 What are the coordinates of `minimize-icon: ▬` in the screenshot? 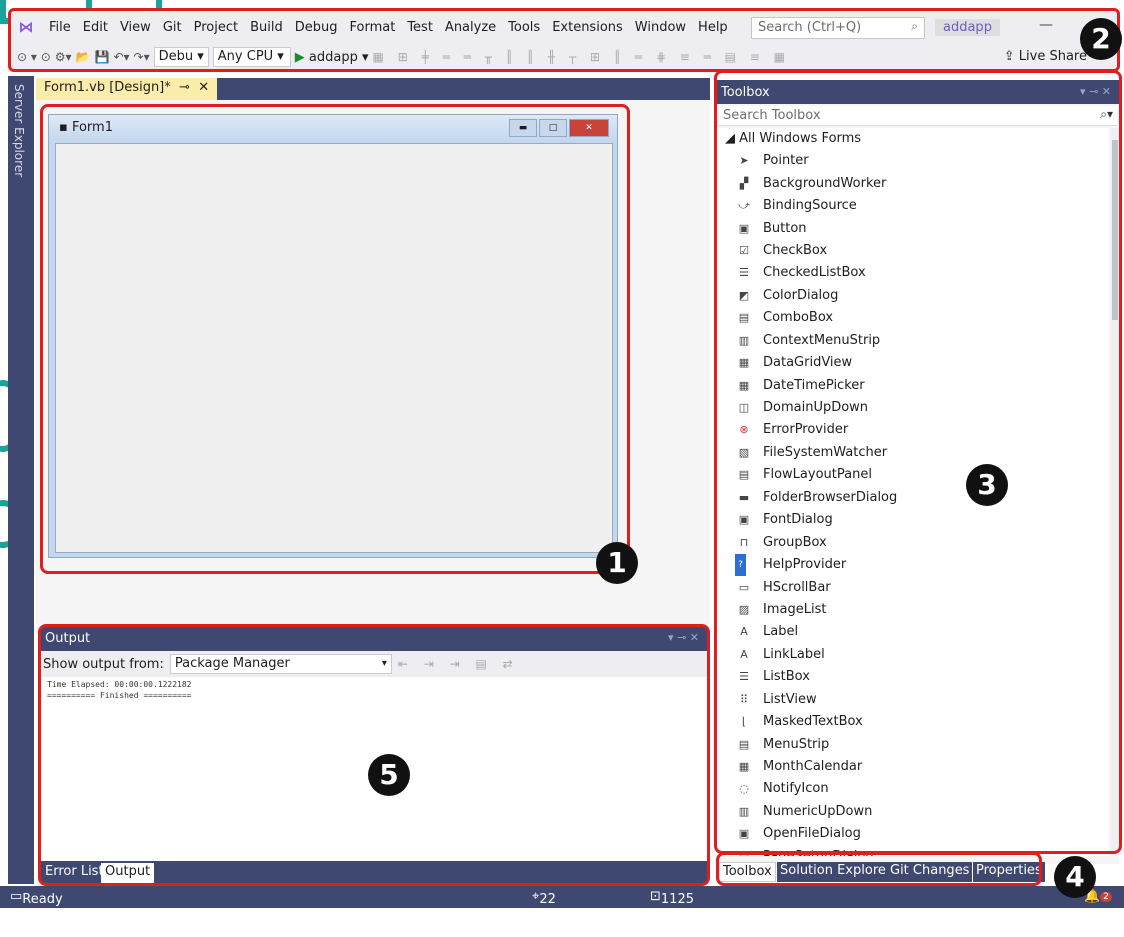 It's located at (523, 128).